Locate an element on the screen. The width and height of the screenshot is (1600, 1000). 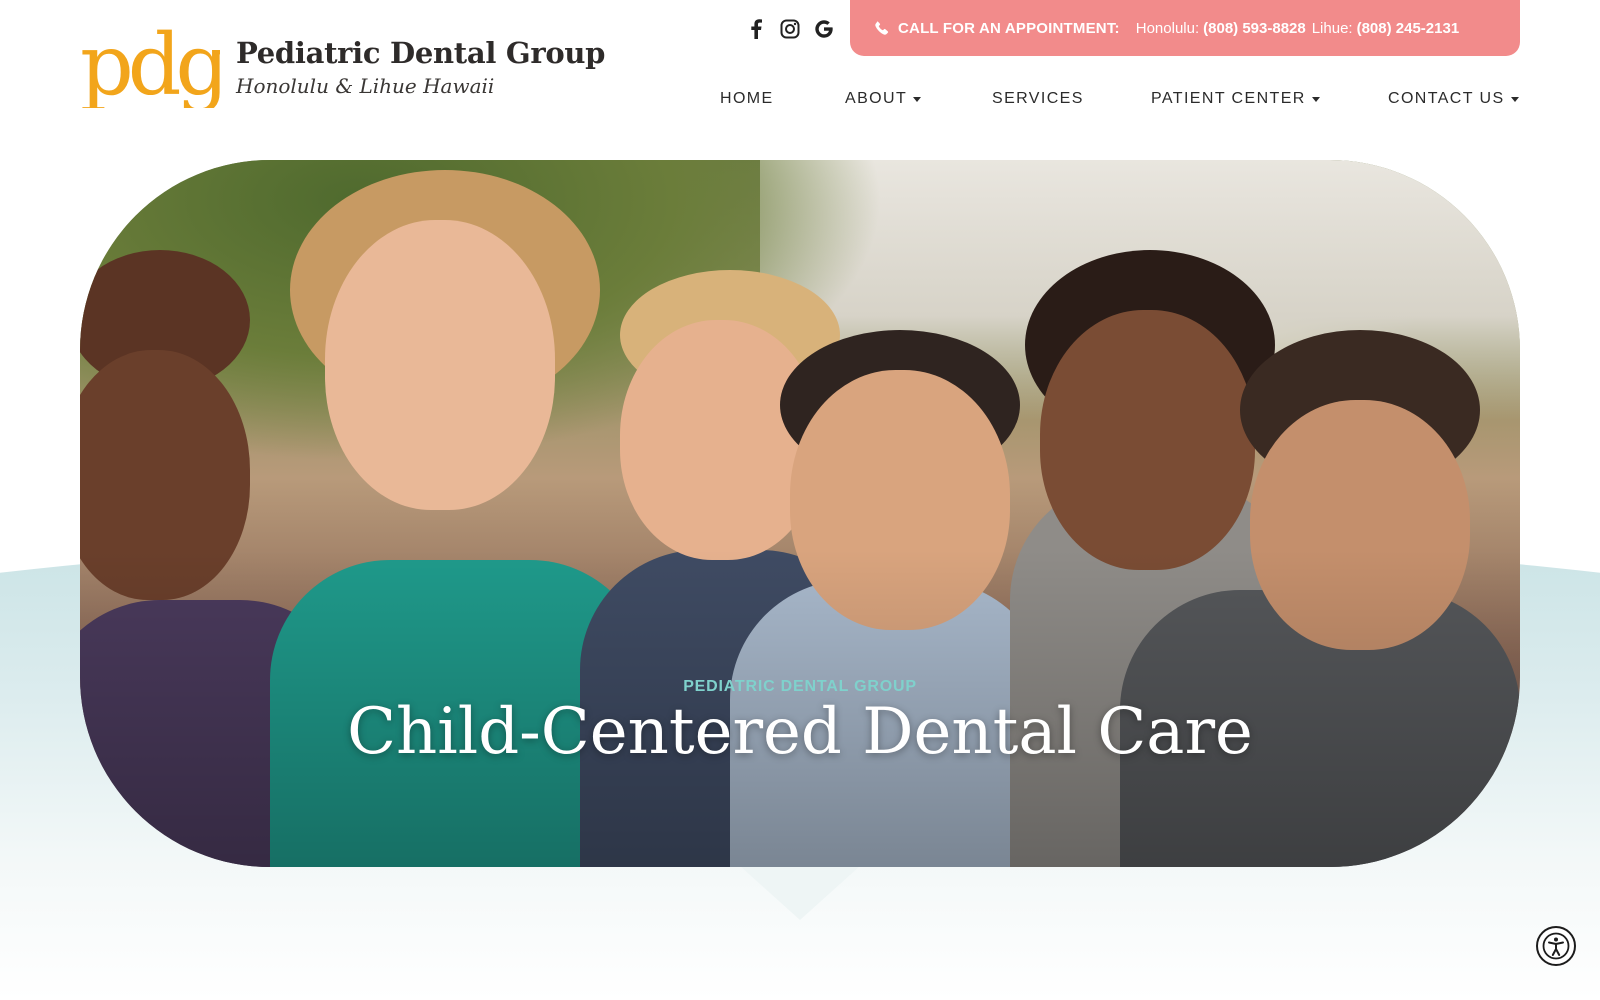
nav-item-label: SERVICES is located at coordinates (1038, 98).